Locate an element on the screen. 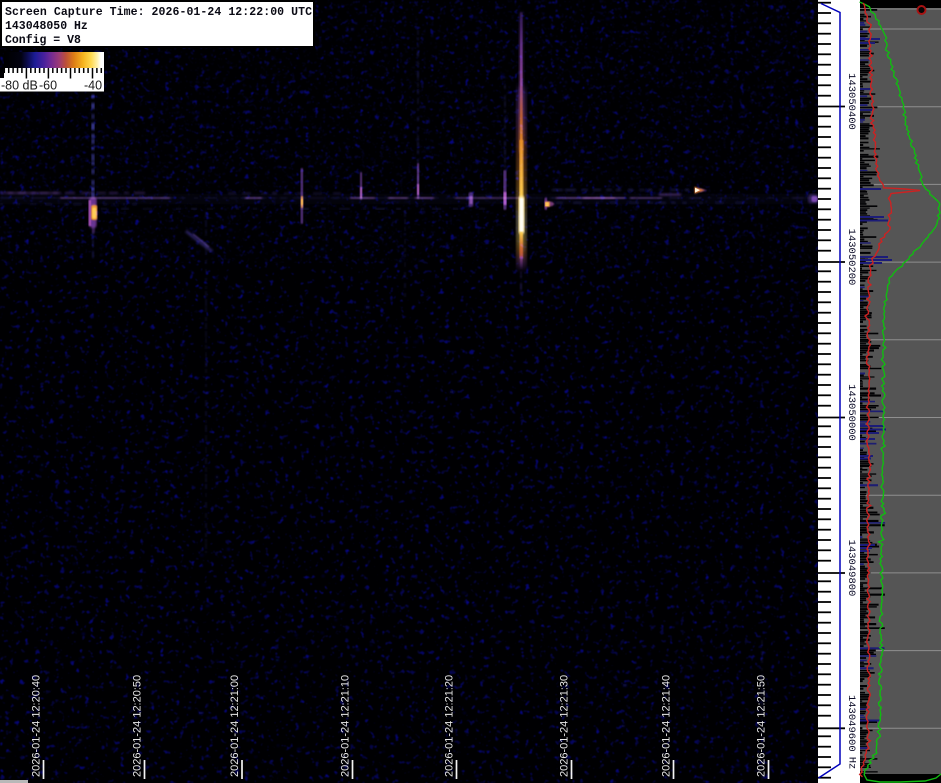 This screenshot has width=941, height=783. svg-text: -80 dB is located at coordinates (19, 86).